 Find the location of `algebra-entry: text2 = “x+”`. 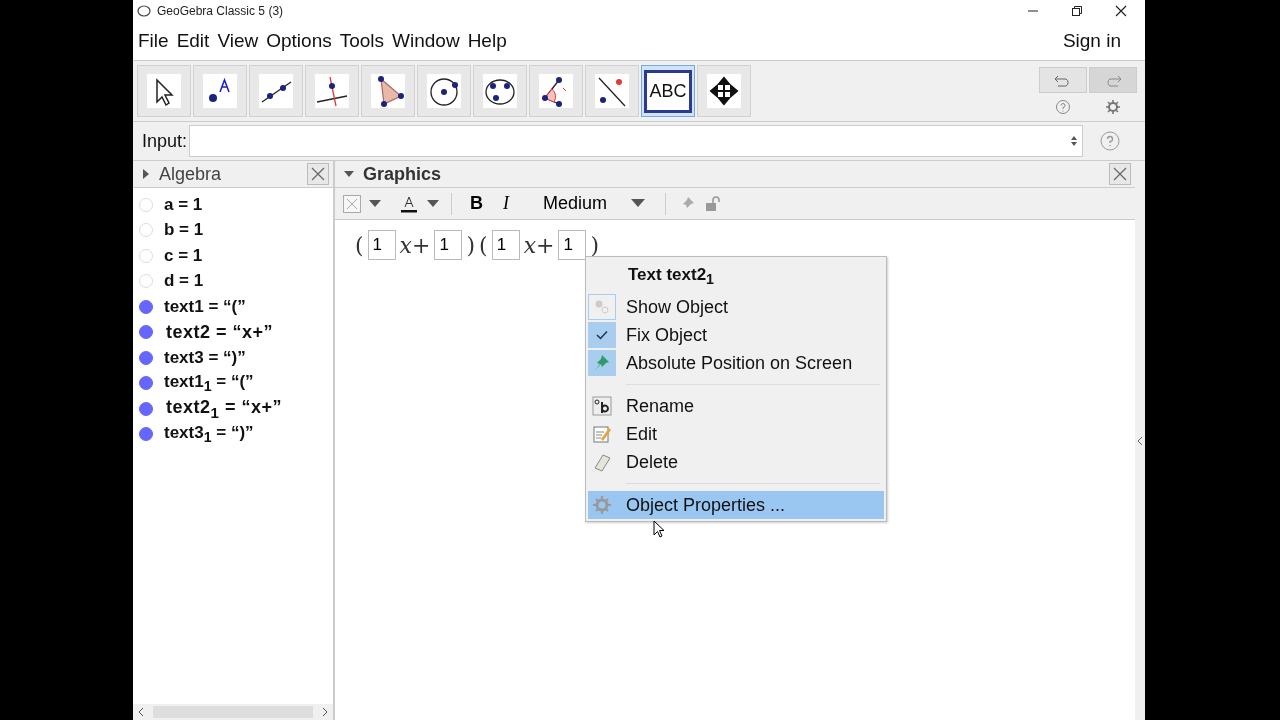

algebra-entry: text2 = “x+” is located at coordinates (219, 332).